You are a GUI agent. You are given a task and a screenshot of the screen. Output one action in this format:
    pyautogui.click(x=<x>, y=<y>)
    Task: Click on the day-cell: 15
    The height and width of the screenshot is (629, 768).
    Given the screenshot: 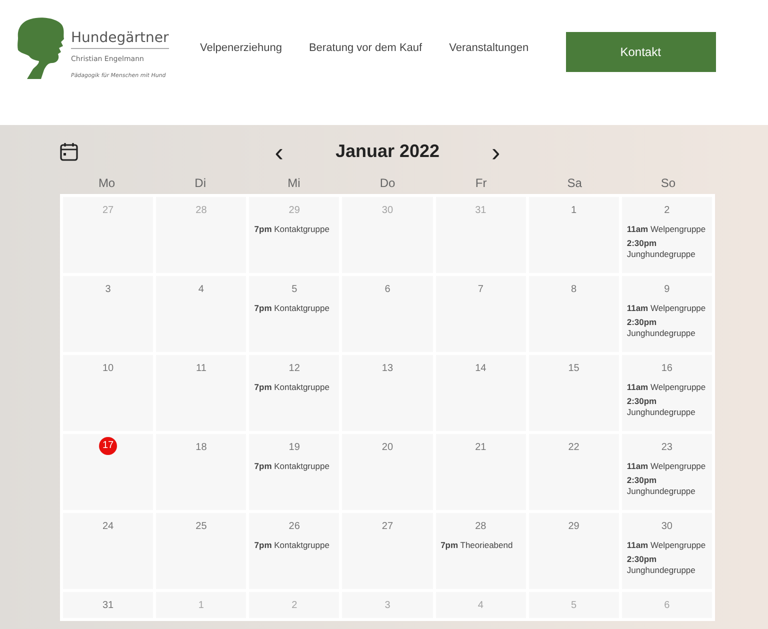 What is the action you would take?
    pyautogui.click(x=573, y=393)
    